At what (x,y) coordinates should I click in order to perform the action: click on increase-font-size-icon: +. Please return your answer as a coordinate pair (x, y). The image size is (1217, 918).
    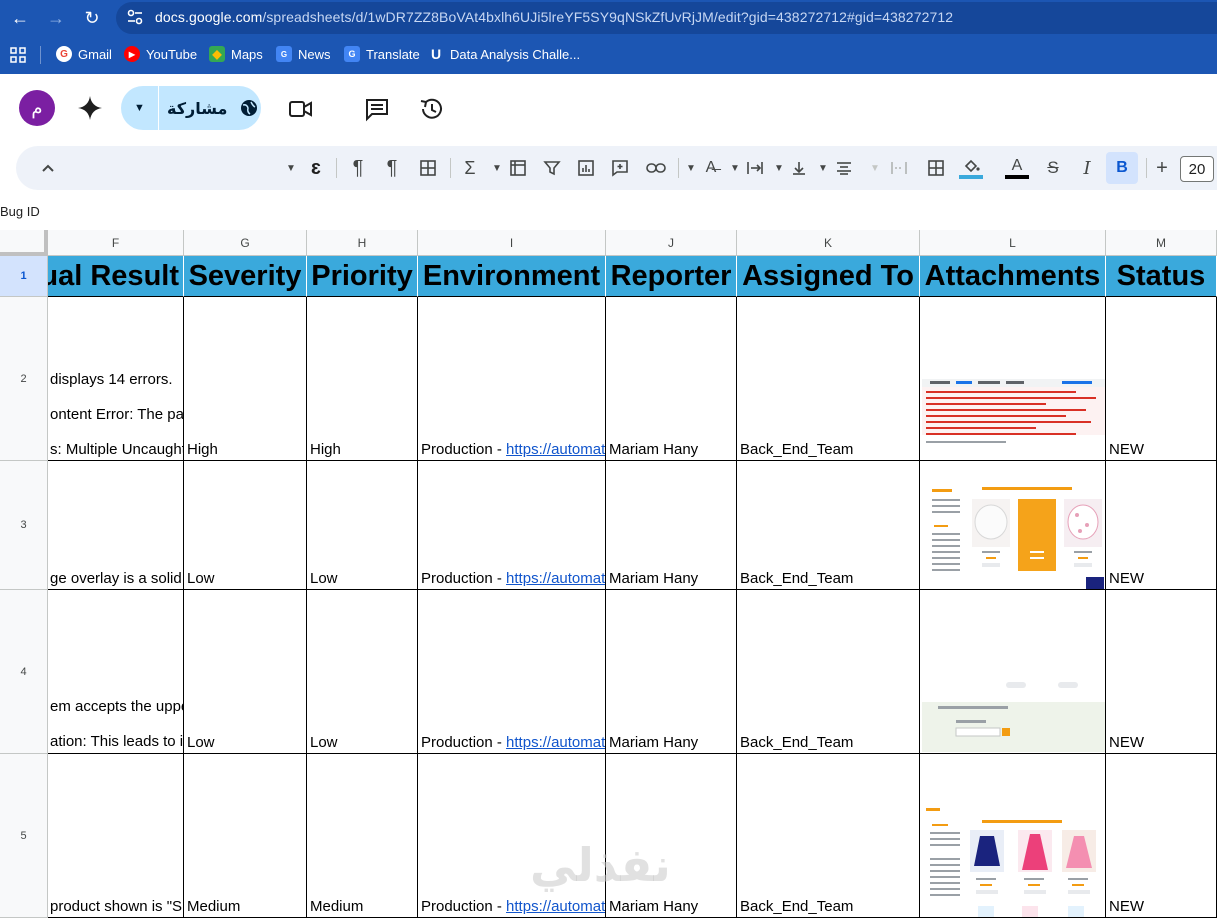
    Looking at the image, I should click on (1162, 168).